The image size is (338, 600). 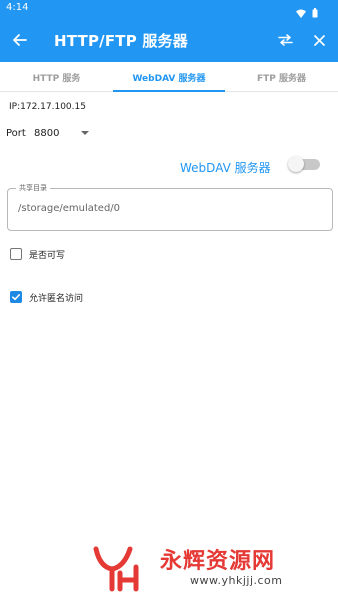 What do you see at coordinates (47, 133) in the screenshot?
I see `port-value: 8800` at bounding box center [47, 133].